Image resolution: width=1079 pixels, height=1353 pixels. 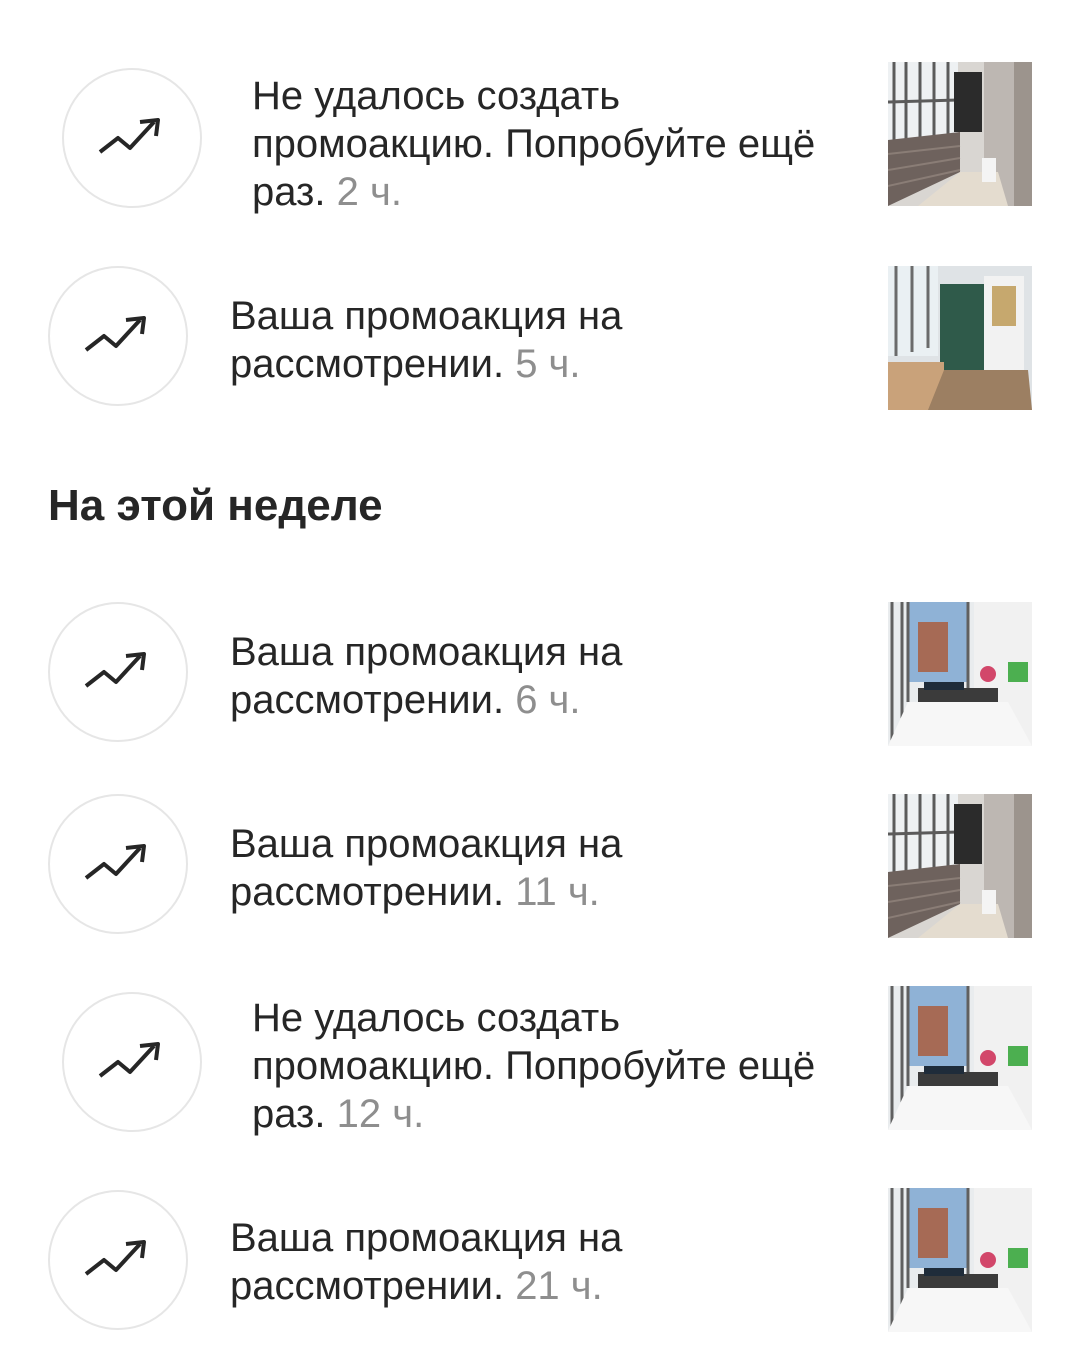 I want to click on notification-item: Ваша промоакция на рассмотрении. 6 ч., so click(x=539, y=678).